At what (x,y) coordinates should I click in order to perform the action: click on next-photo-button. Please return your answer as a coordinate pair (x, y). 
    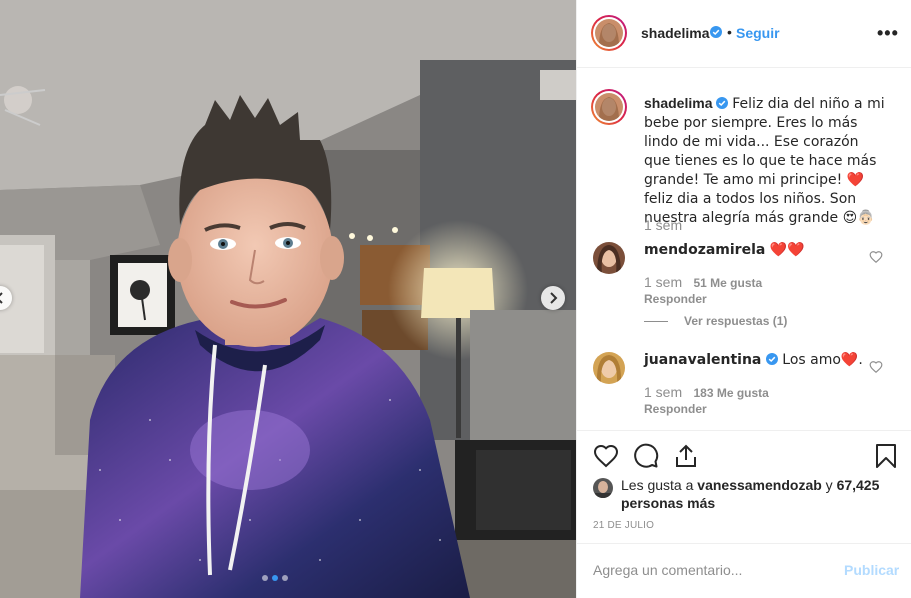
    Looking at the image, I should click on (553, 298).